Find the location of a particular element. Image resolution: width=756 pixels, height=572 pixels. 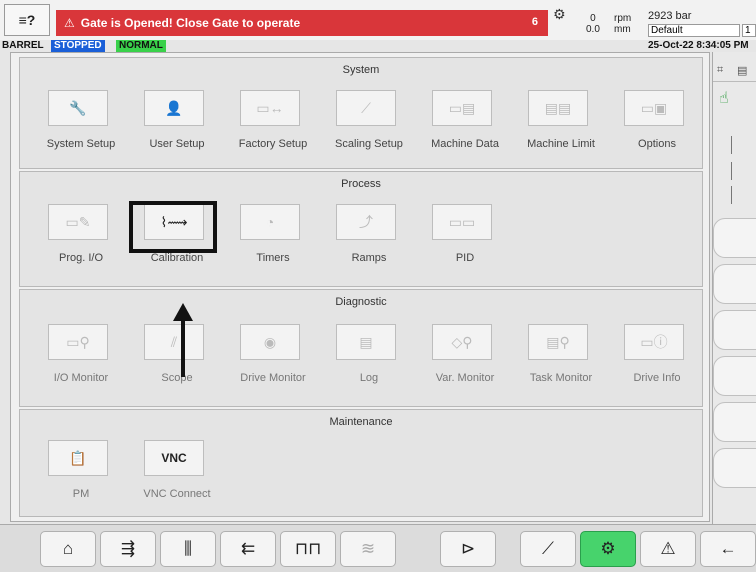

timers-tile: ◔ Timers is located at coordinates (273, 239).